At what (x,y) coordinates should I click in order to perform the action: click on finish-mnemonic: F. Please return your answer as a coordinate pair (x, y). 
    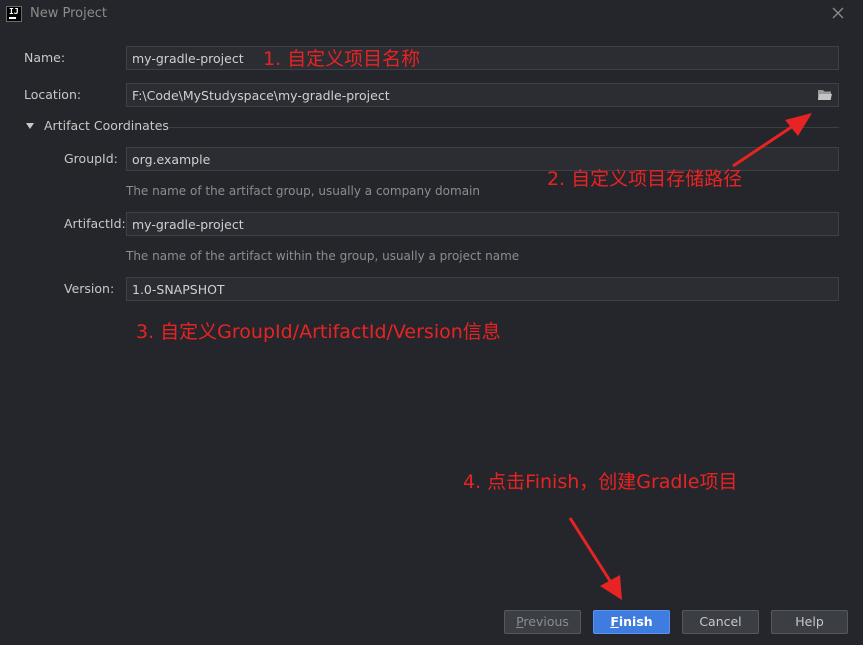
    Looking at the image, I should click on (614, 621).